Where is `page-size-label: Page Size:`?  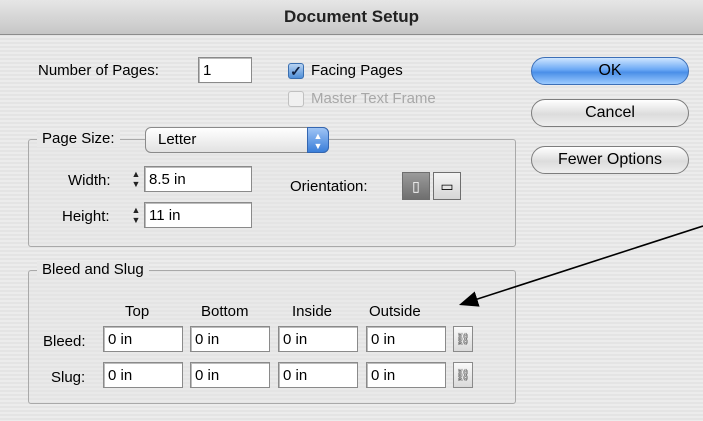
page-size-label: Page Size: is located at coordinates (78, 138).